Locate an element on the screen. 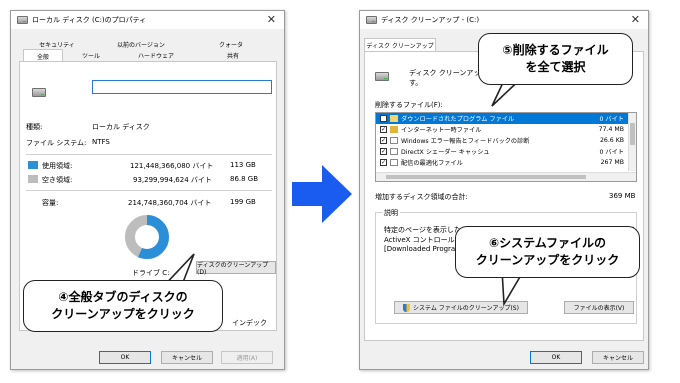  tab-disk-cleanup: ディスク クリーンアップ is located at coordinates (400, 45).